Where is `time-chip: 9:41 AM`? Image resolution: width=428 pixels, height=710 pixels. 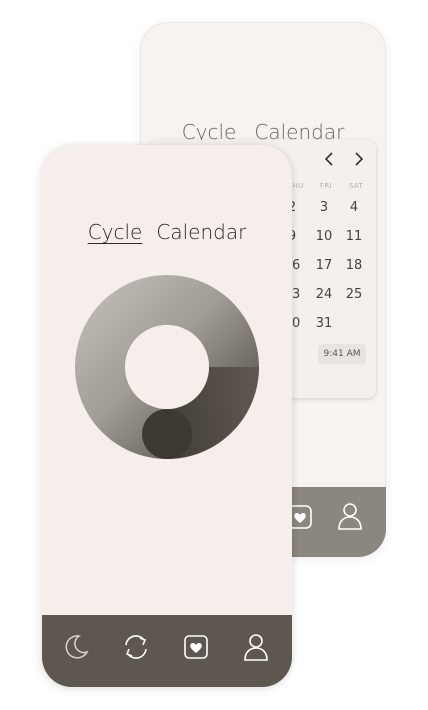 time-chip: 9:41 AM is located at coordinates (342, 354).